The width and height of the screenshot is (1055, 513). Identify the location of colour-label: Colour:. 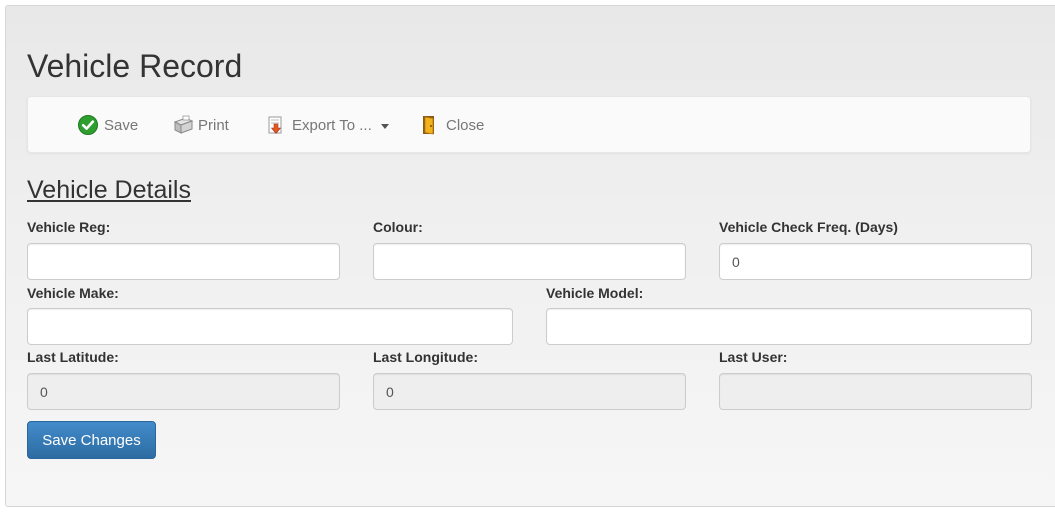
(398, 227).